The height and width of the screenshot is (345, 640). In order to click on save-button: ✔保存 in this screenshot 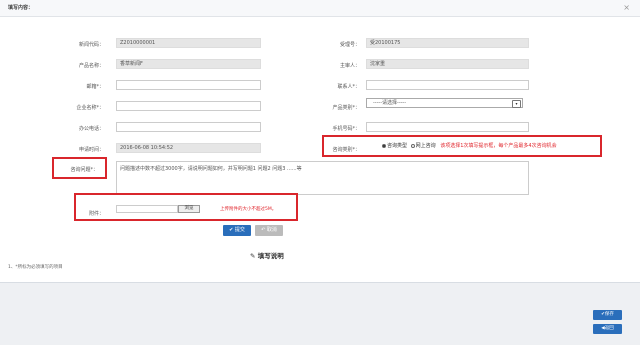, I will do `click(607, 315)`.